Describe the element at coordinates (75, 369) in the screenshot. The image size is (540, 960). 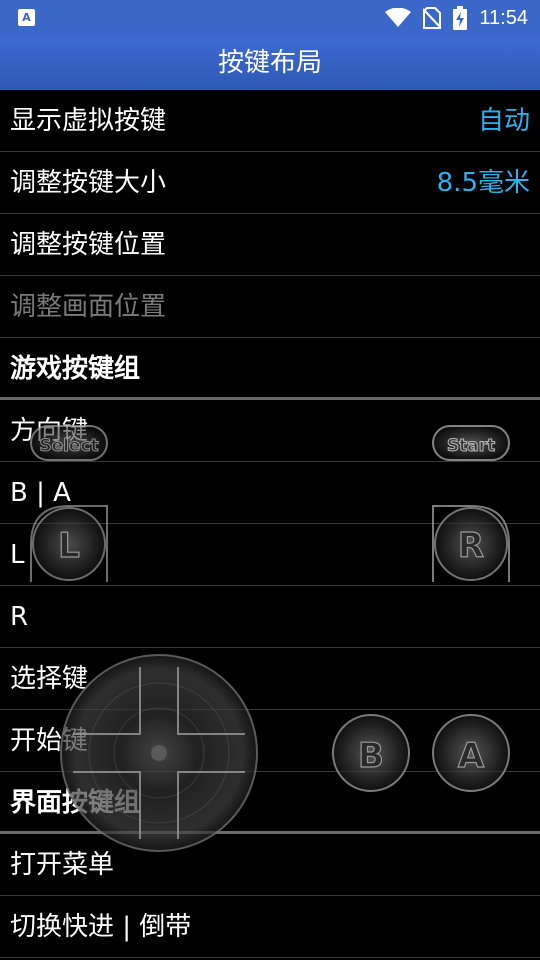
I see `group-title: 游戏按键组` at that location.